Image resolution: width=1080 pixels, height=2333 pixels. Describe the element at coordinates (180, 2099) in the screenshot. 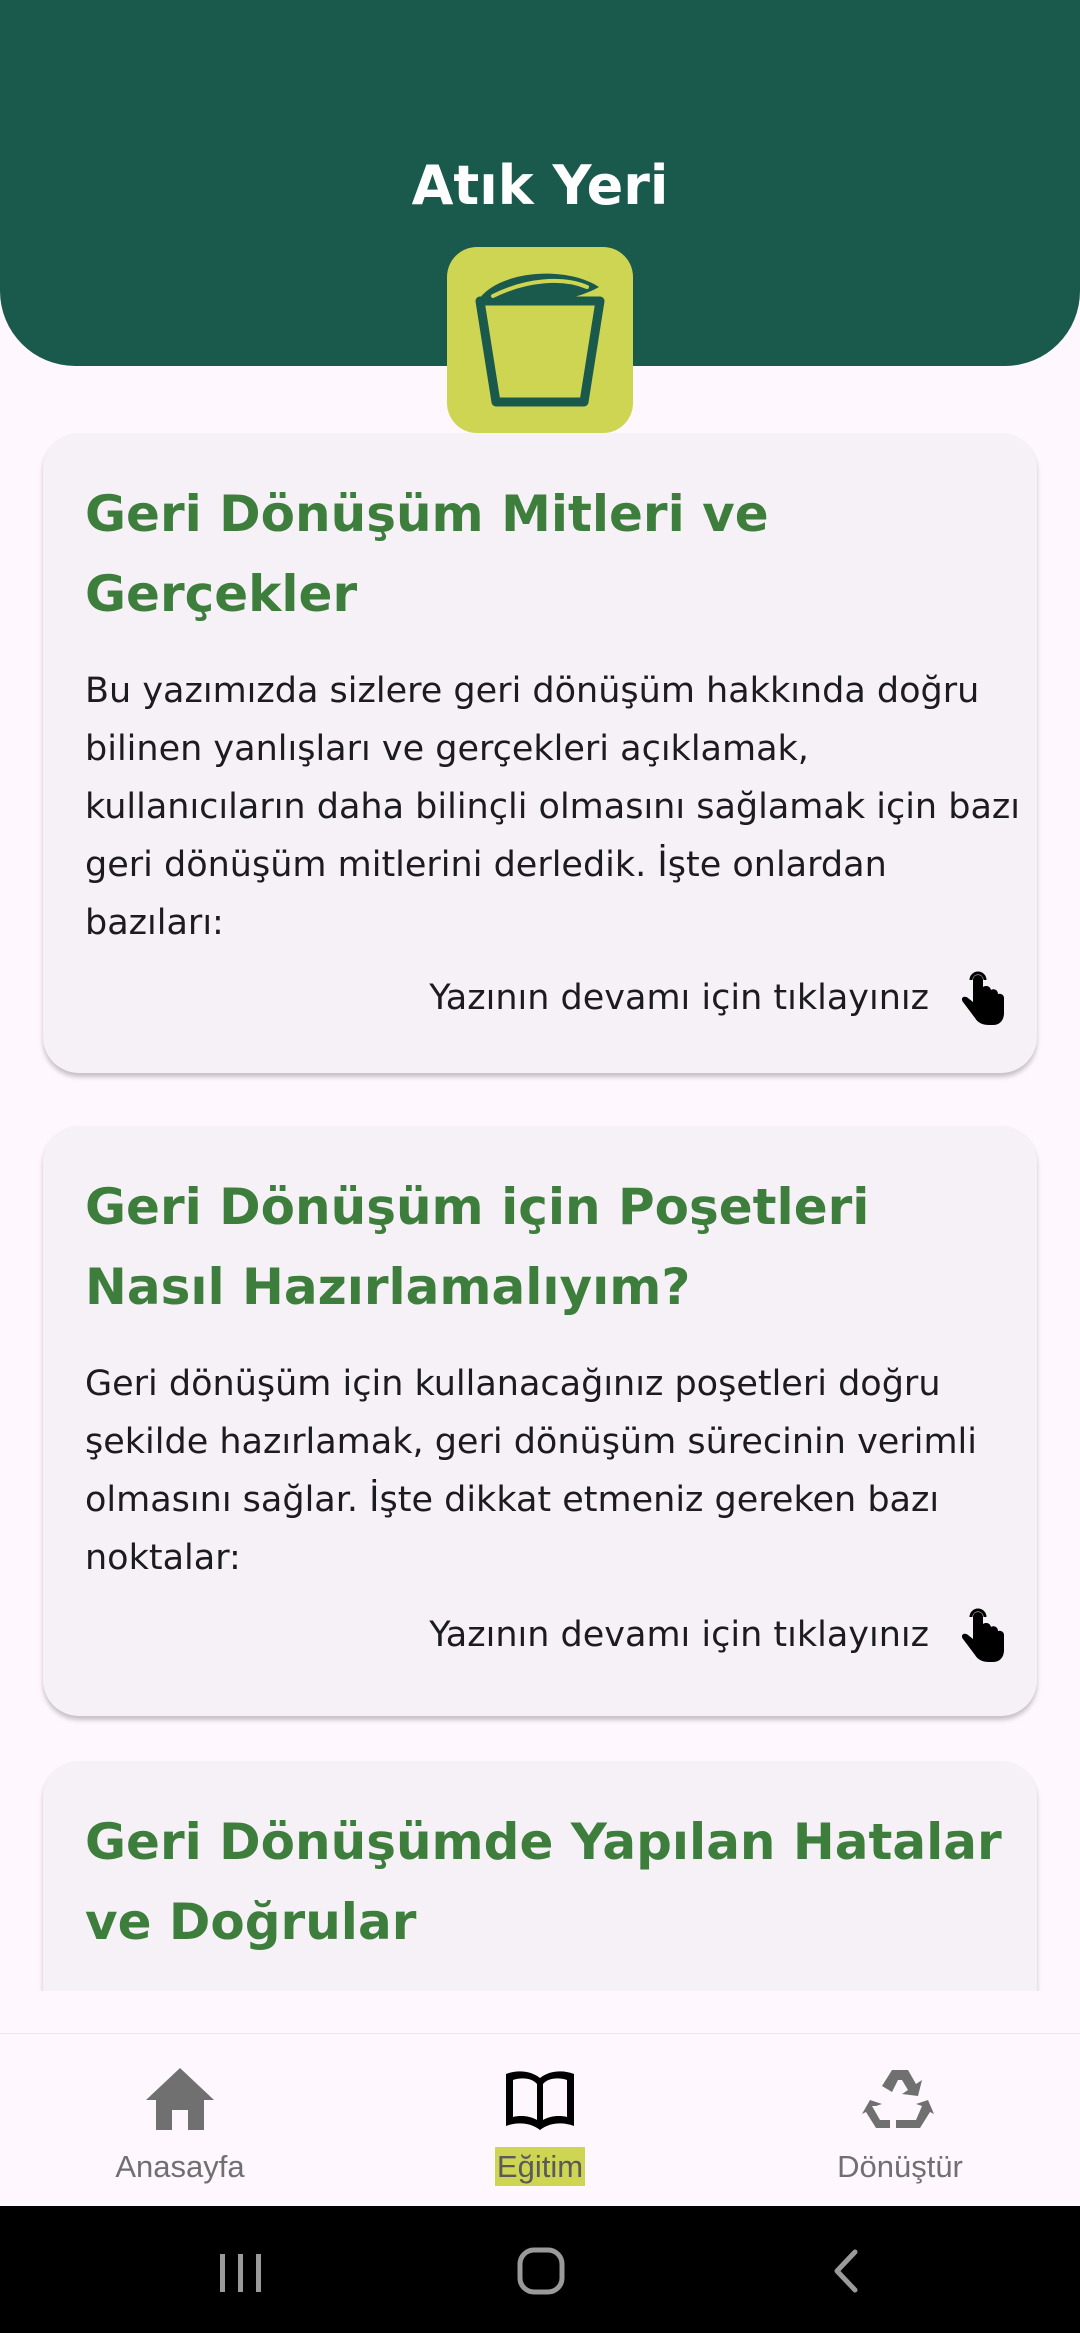

I see `home-icon` at that location.